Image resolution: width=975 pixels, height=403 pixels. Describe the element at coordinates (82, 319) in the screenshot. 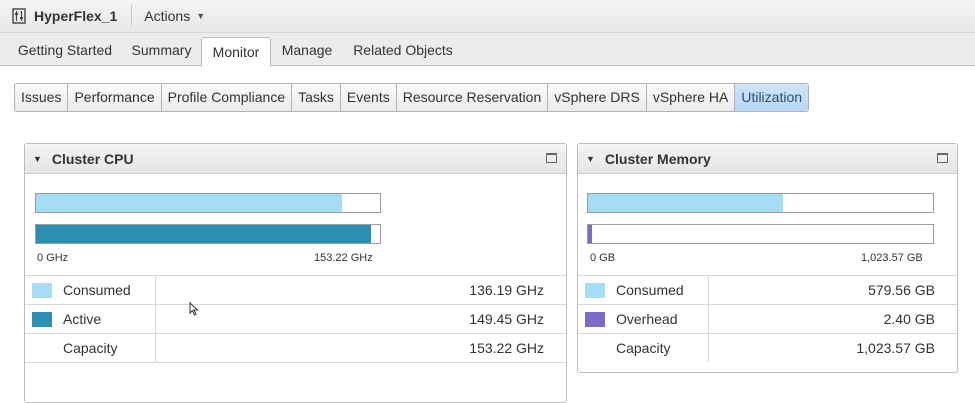

I see `cpu-active-label: Active` at that location.